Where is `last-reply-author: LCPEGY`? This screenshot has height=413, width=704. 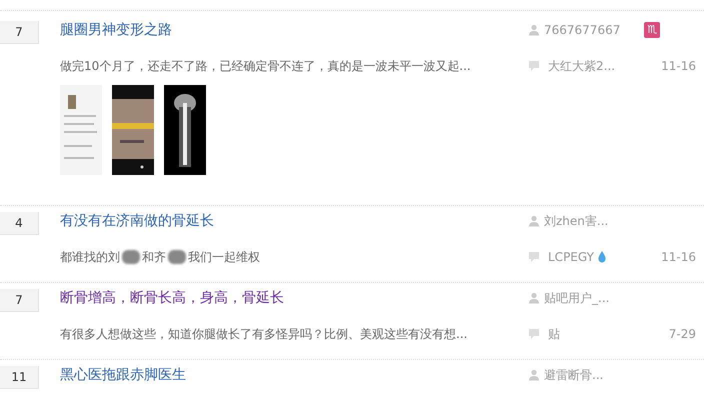 last-reply-author: LCPEGY is located at coordinates (571, 257).